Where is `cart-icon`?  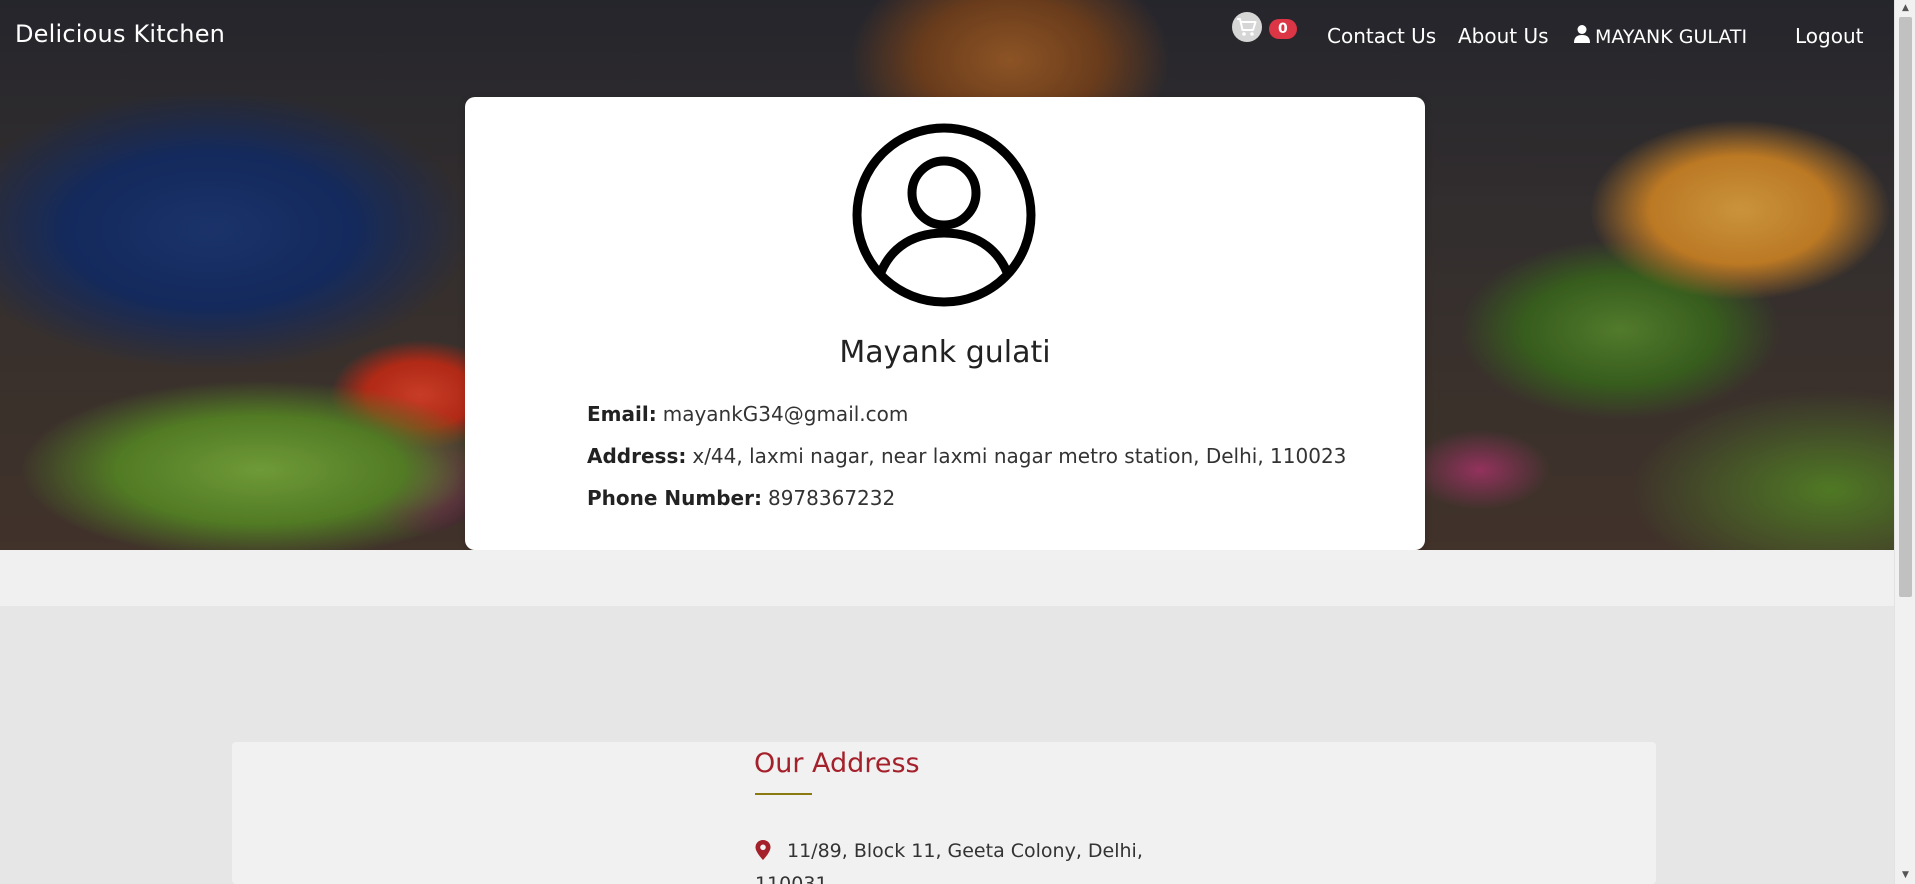 cart-icon is located at coordinates (1247, 27).